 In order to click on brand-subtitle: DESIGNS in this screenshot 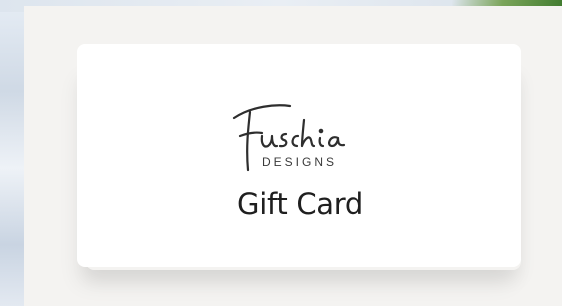, I will do `click(300, 162)`.